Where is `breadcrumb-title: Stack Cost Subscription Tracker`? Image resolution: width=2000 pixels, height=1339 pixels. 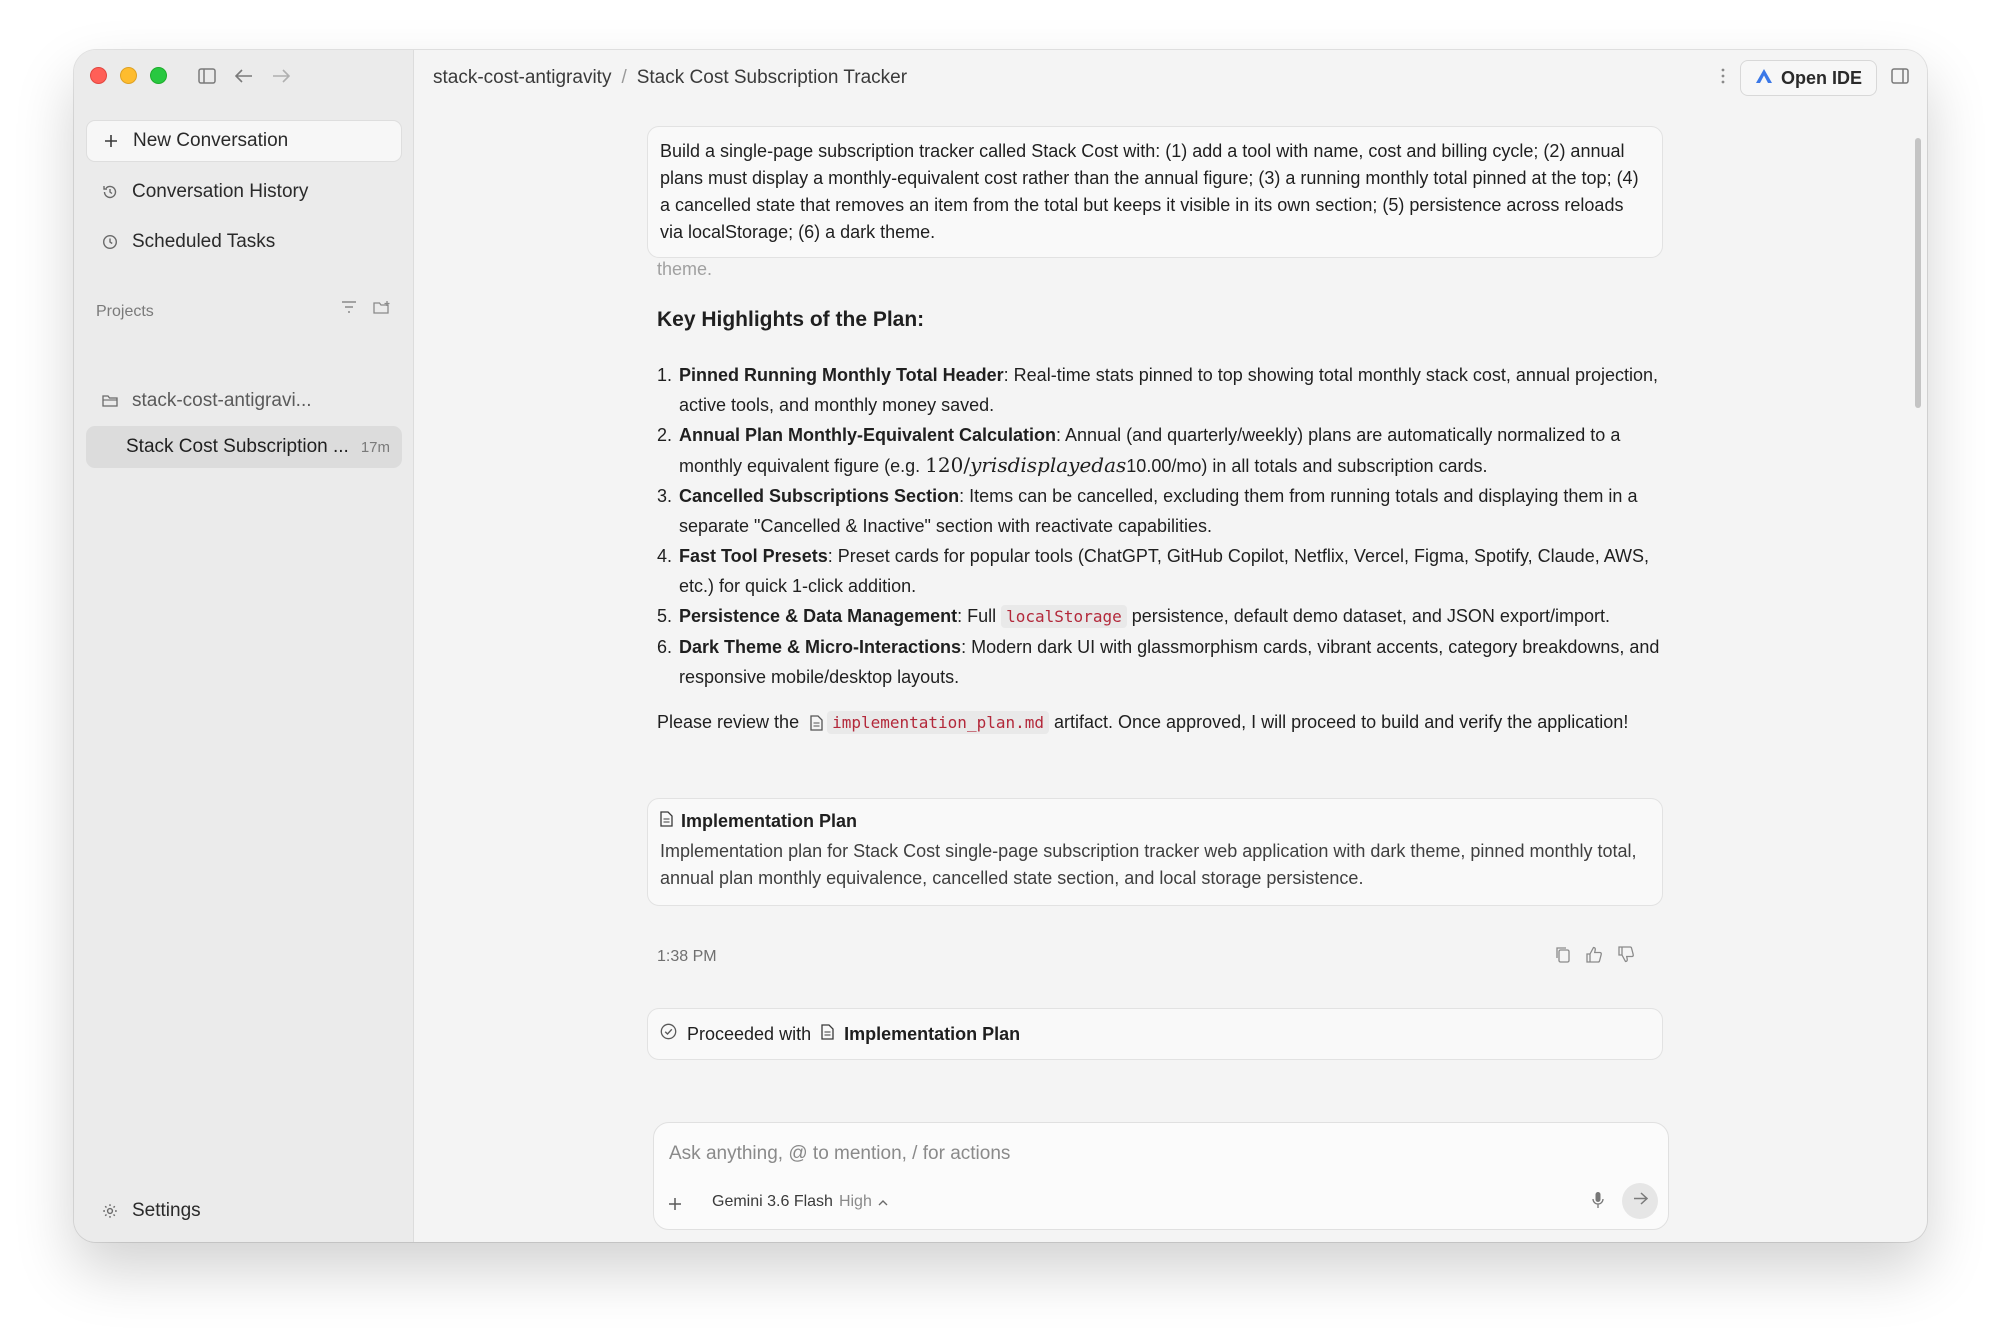
breadcrumb-title: Stack Cost Subscription Tracker is located at coordinates (772, 77).